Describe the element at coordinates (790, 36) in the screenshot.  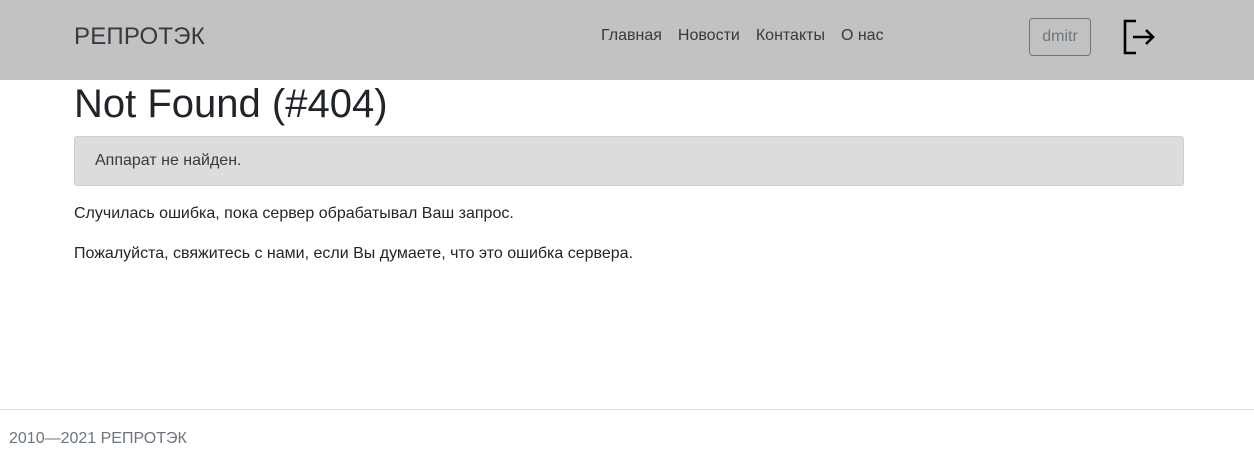
I see `nav-link-contacts: Контакты` at that location.